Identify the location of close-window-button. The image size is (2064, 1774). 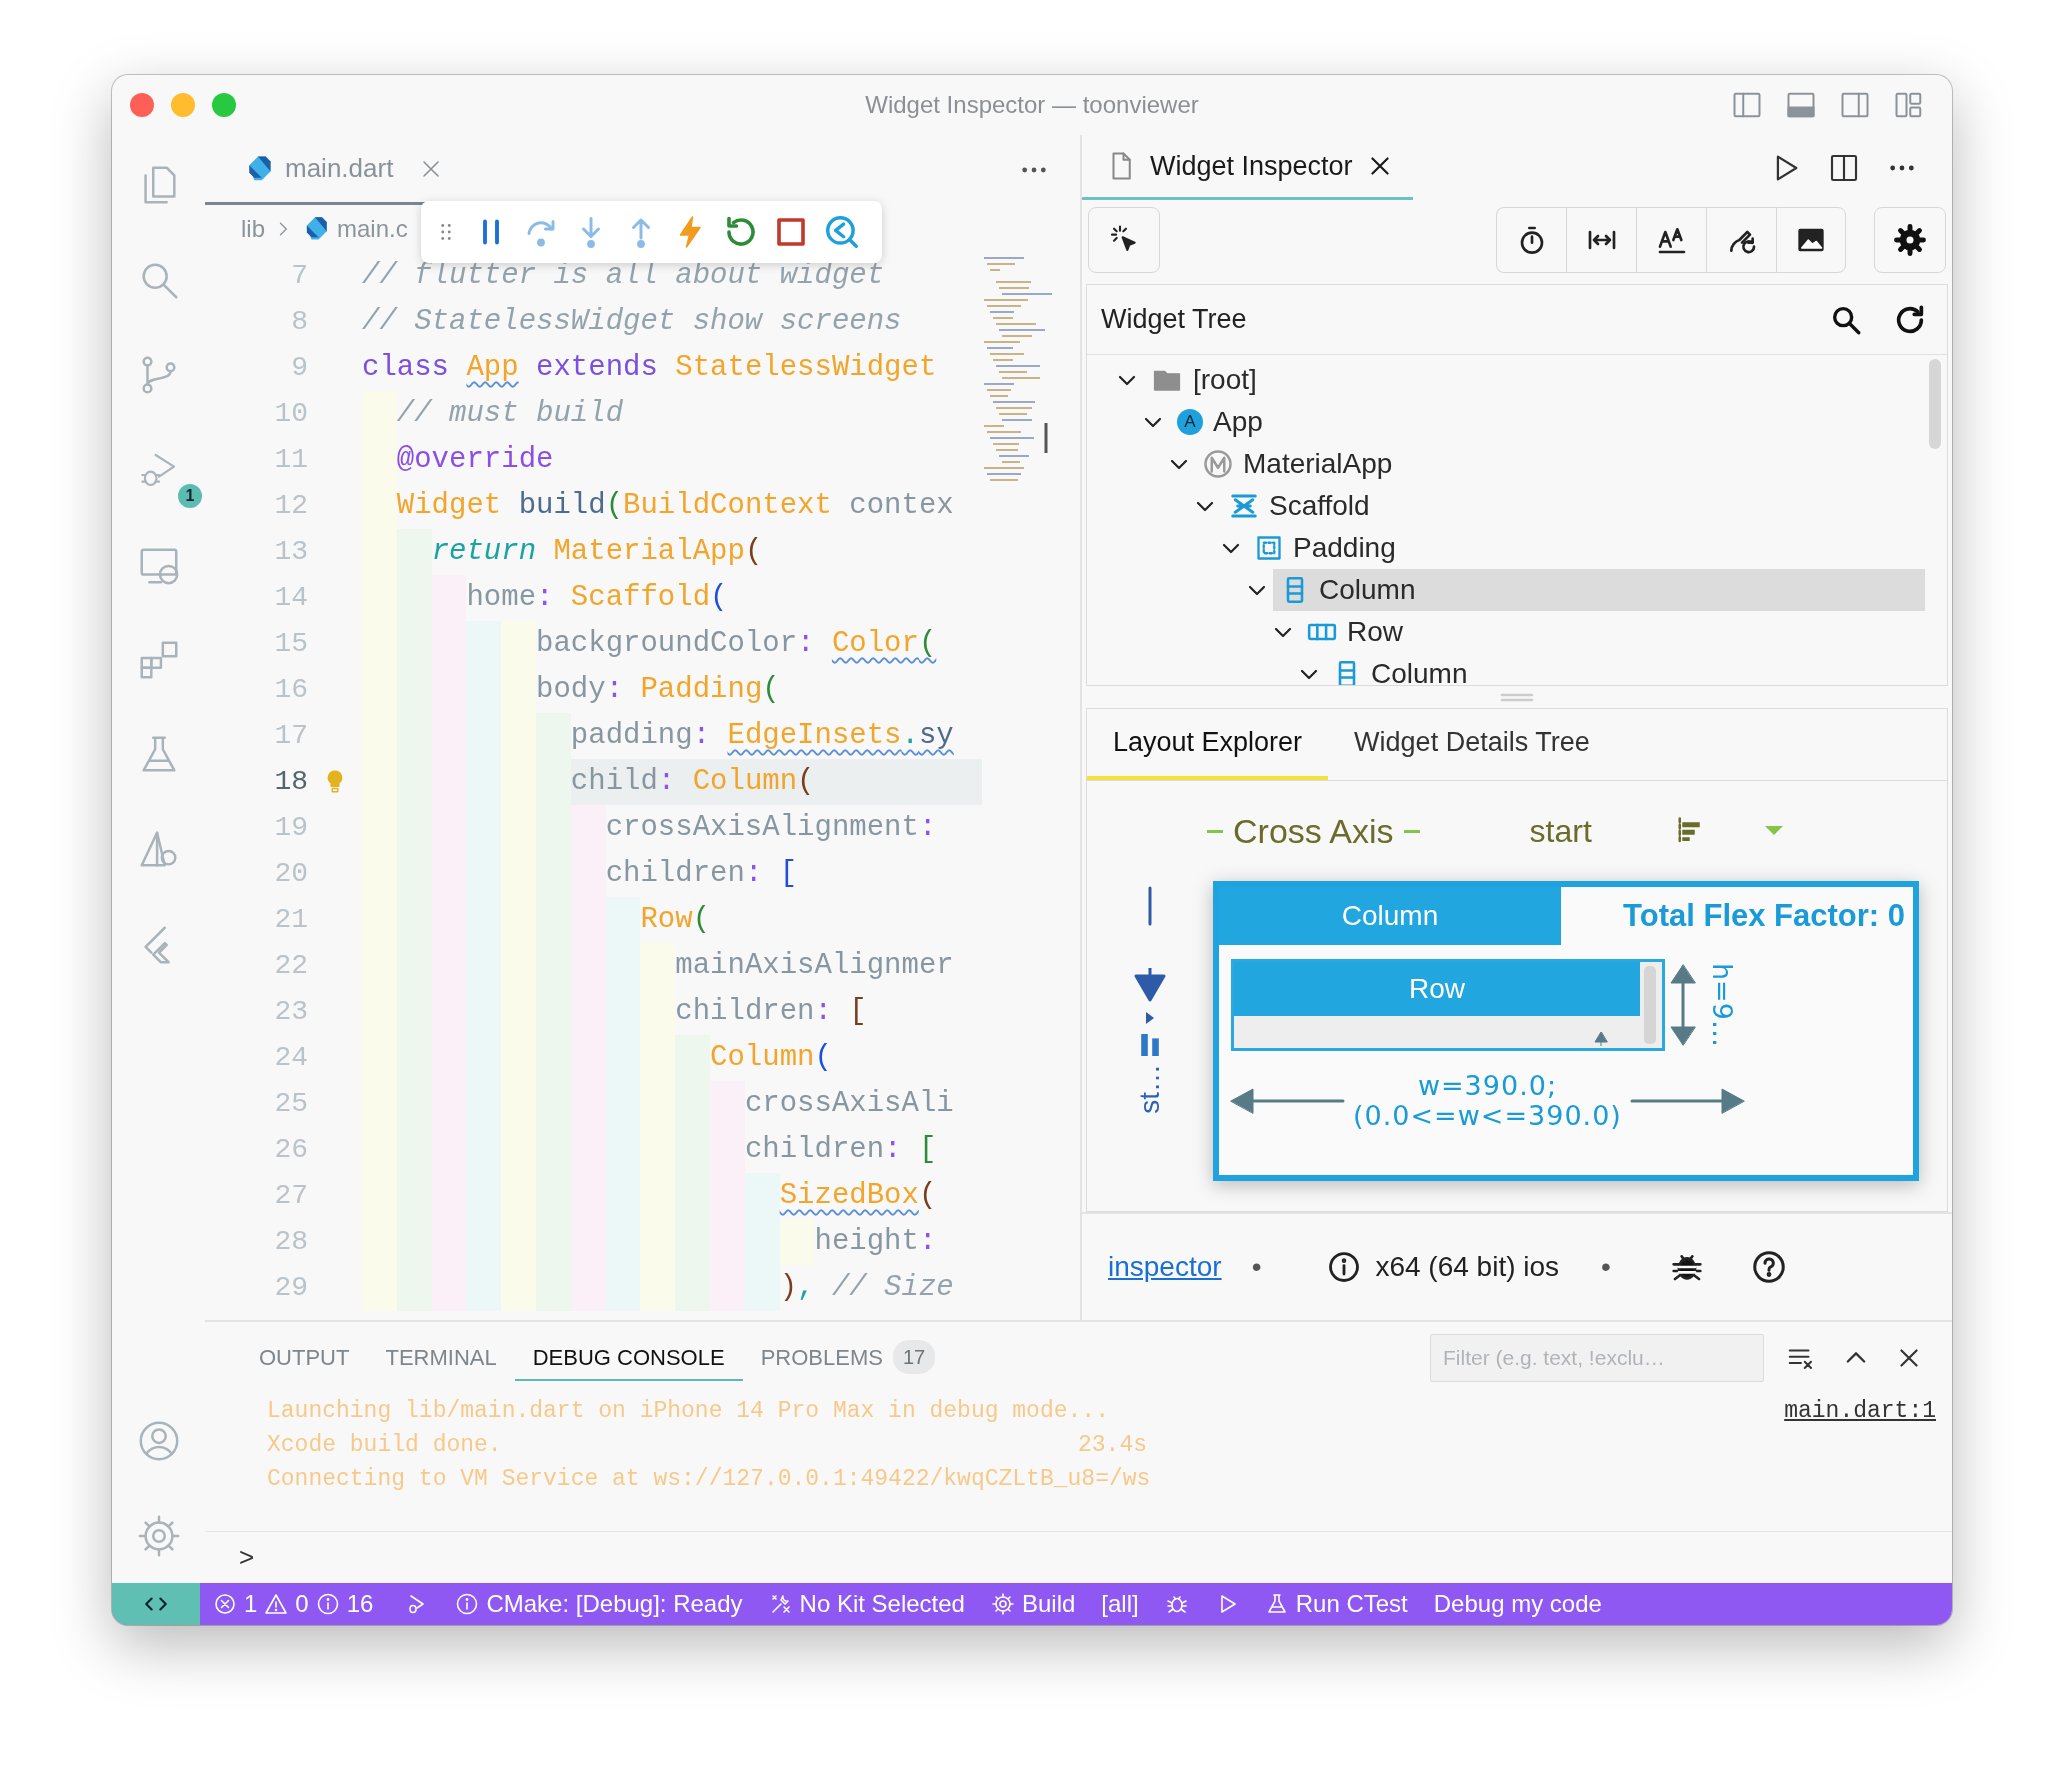
(142, 105).